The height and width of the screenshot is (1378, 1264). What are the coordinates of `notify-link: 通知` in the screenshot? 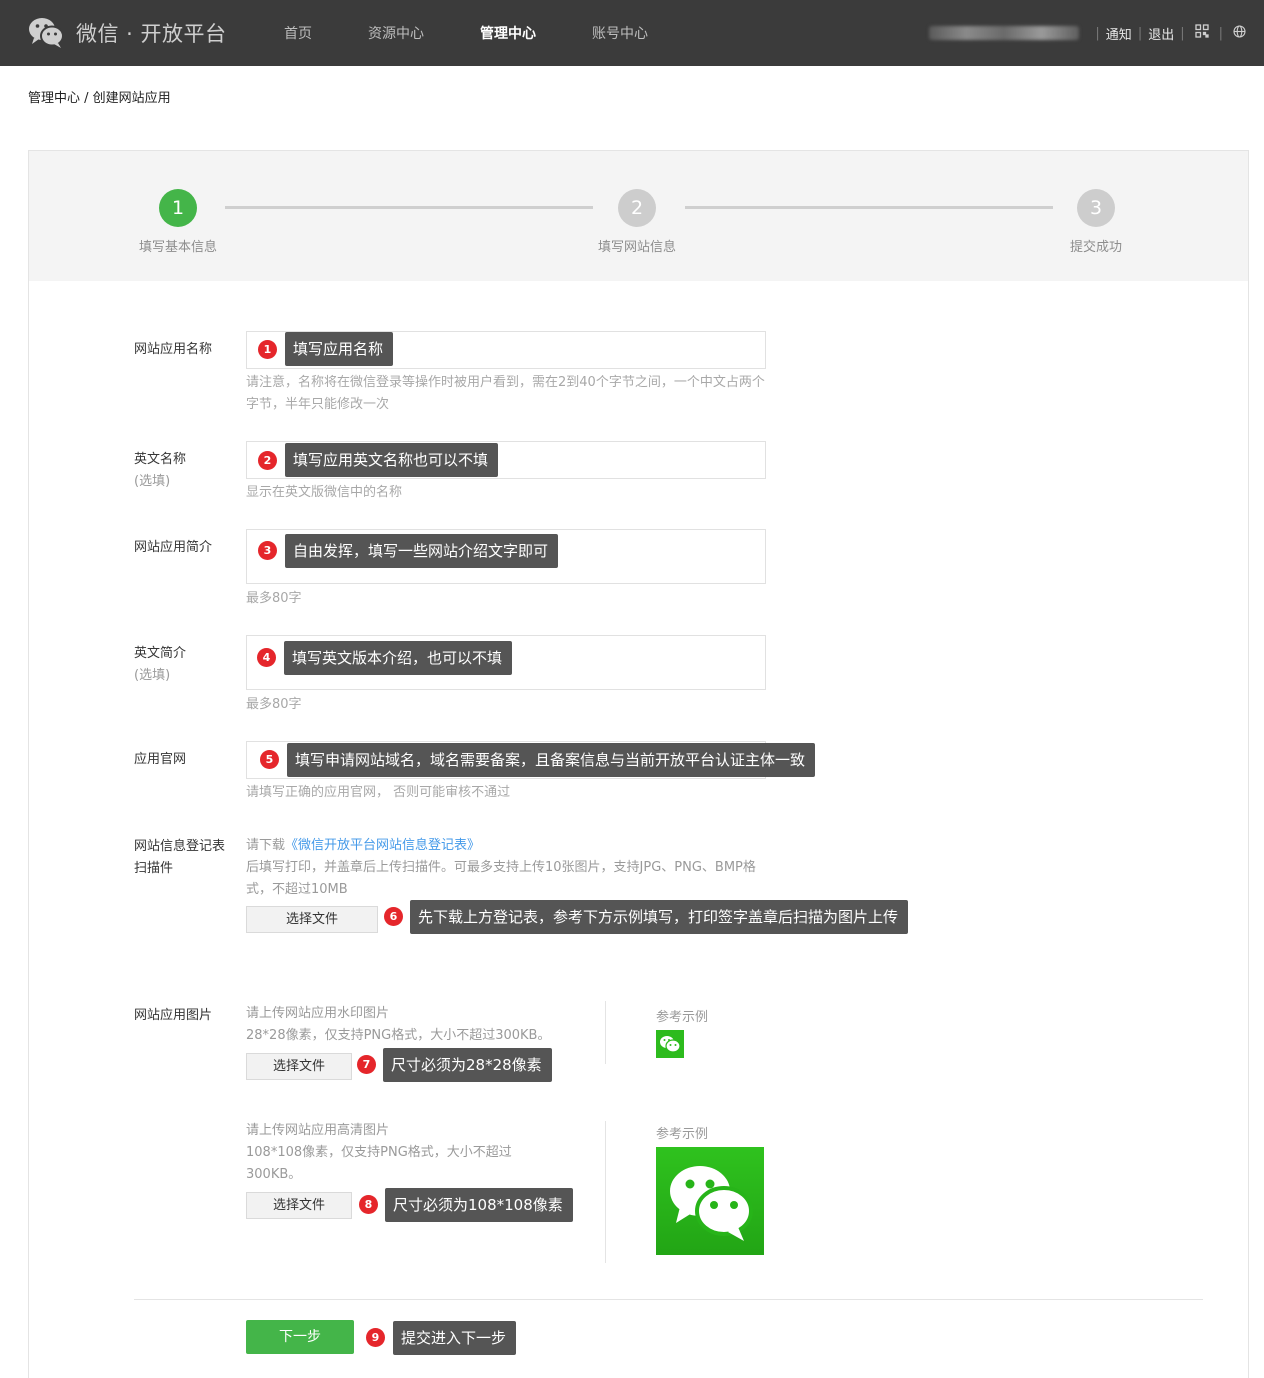 It's located at (1119, 33).